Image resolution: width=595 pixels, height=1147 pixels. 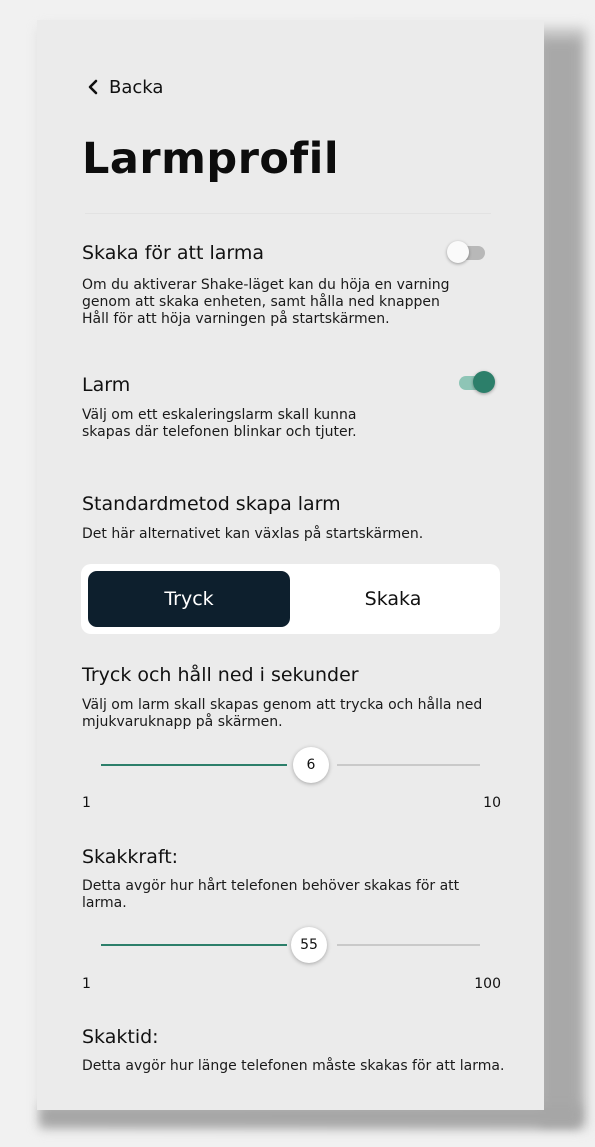 What do you see at coordinates (309, 945) in the screenshot?
I see `slider-thumb: 55` at bounding box center [309, 945].